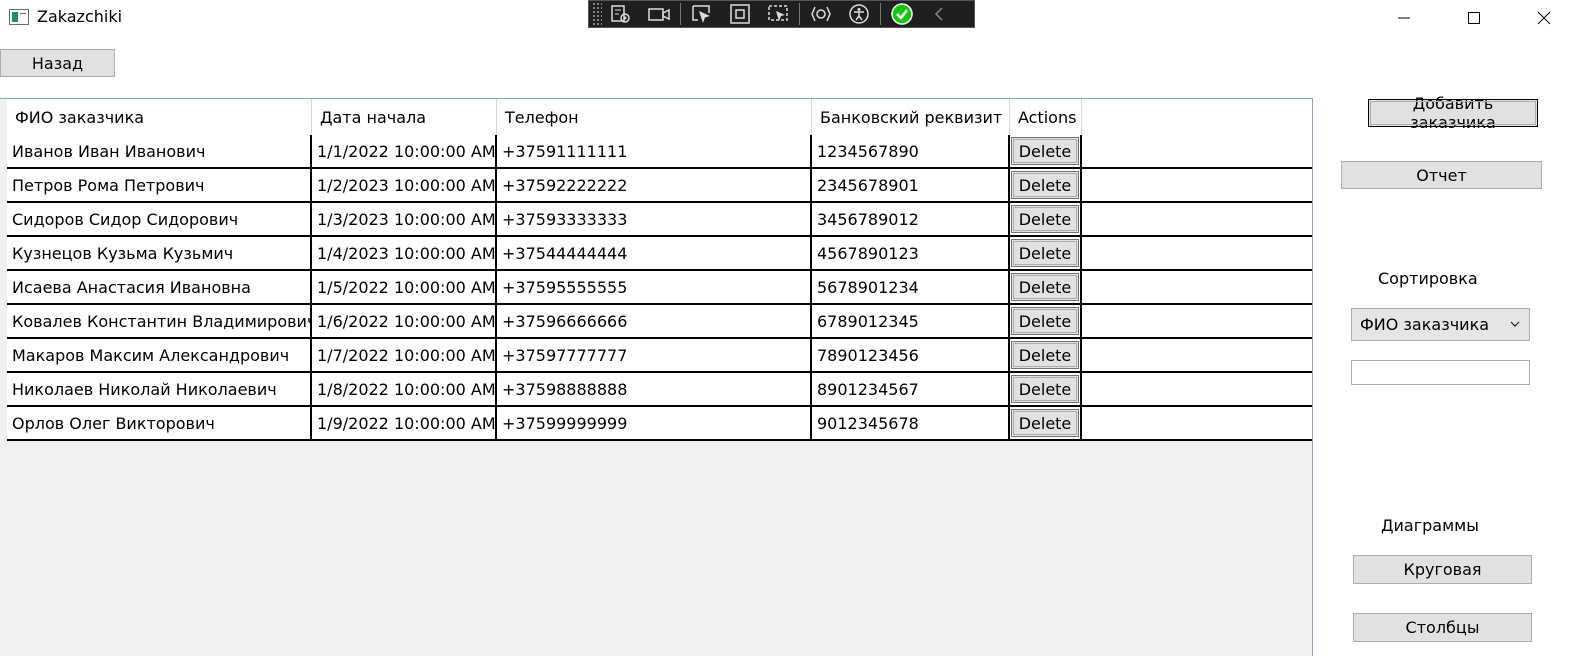 This screenshot has width=1579, height=656. I want to click on cell-bank-details: 6789012345, so click(911, 321).